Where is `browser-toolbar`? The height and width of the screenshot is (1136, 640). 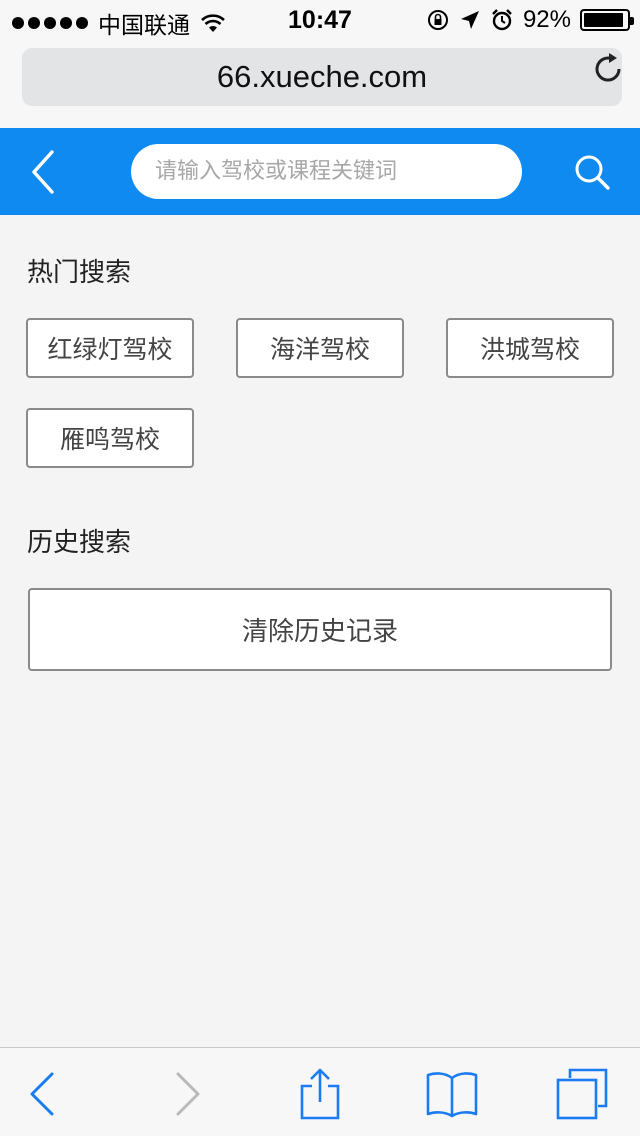
browser-toolbar is located at coordinates (320, 1091).